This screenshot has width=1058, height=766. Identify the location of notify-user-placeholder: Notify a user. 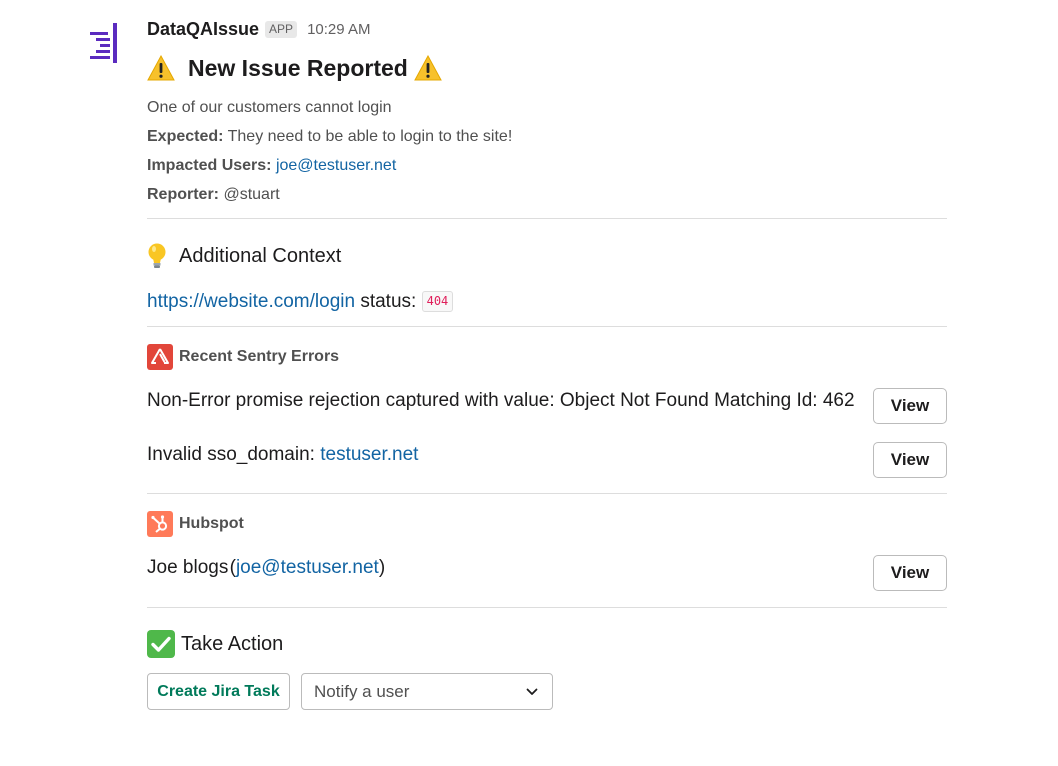
(362, 691).